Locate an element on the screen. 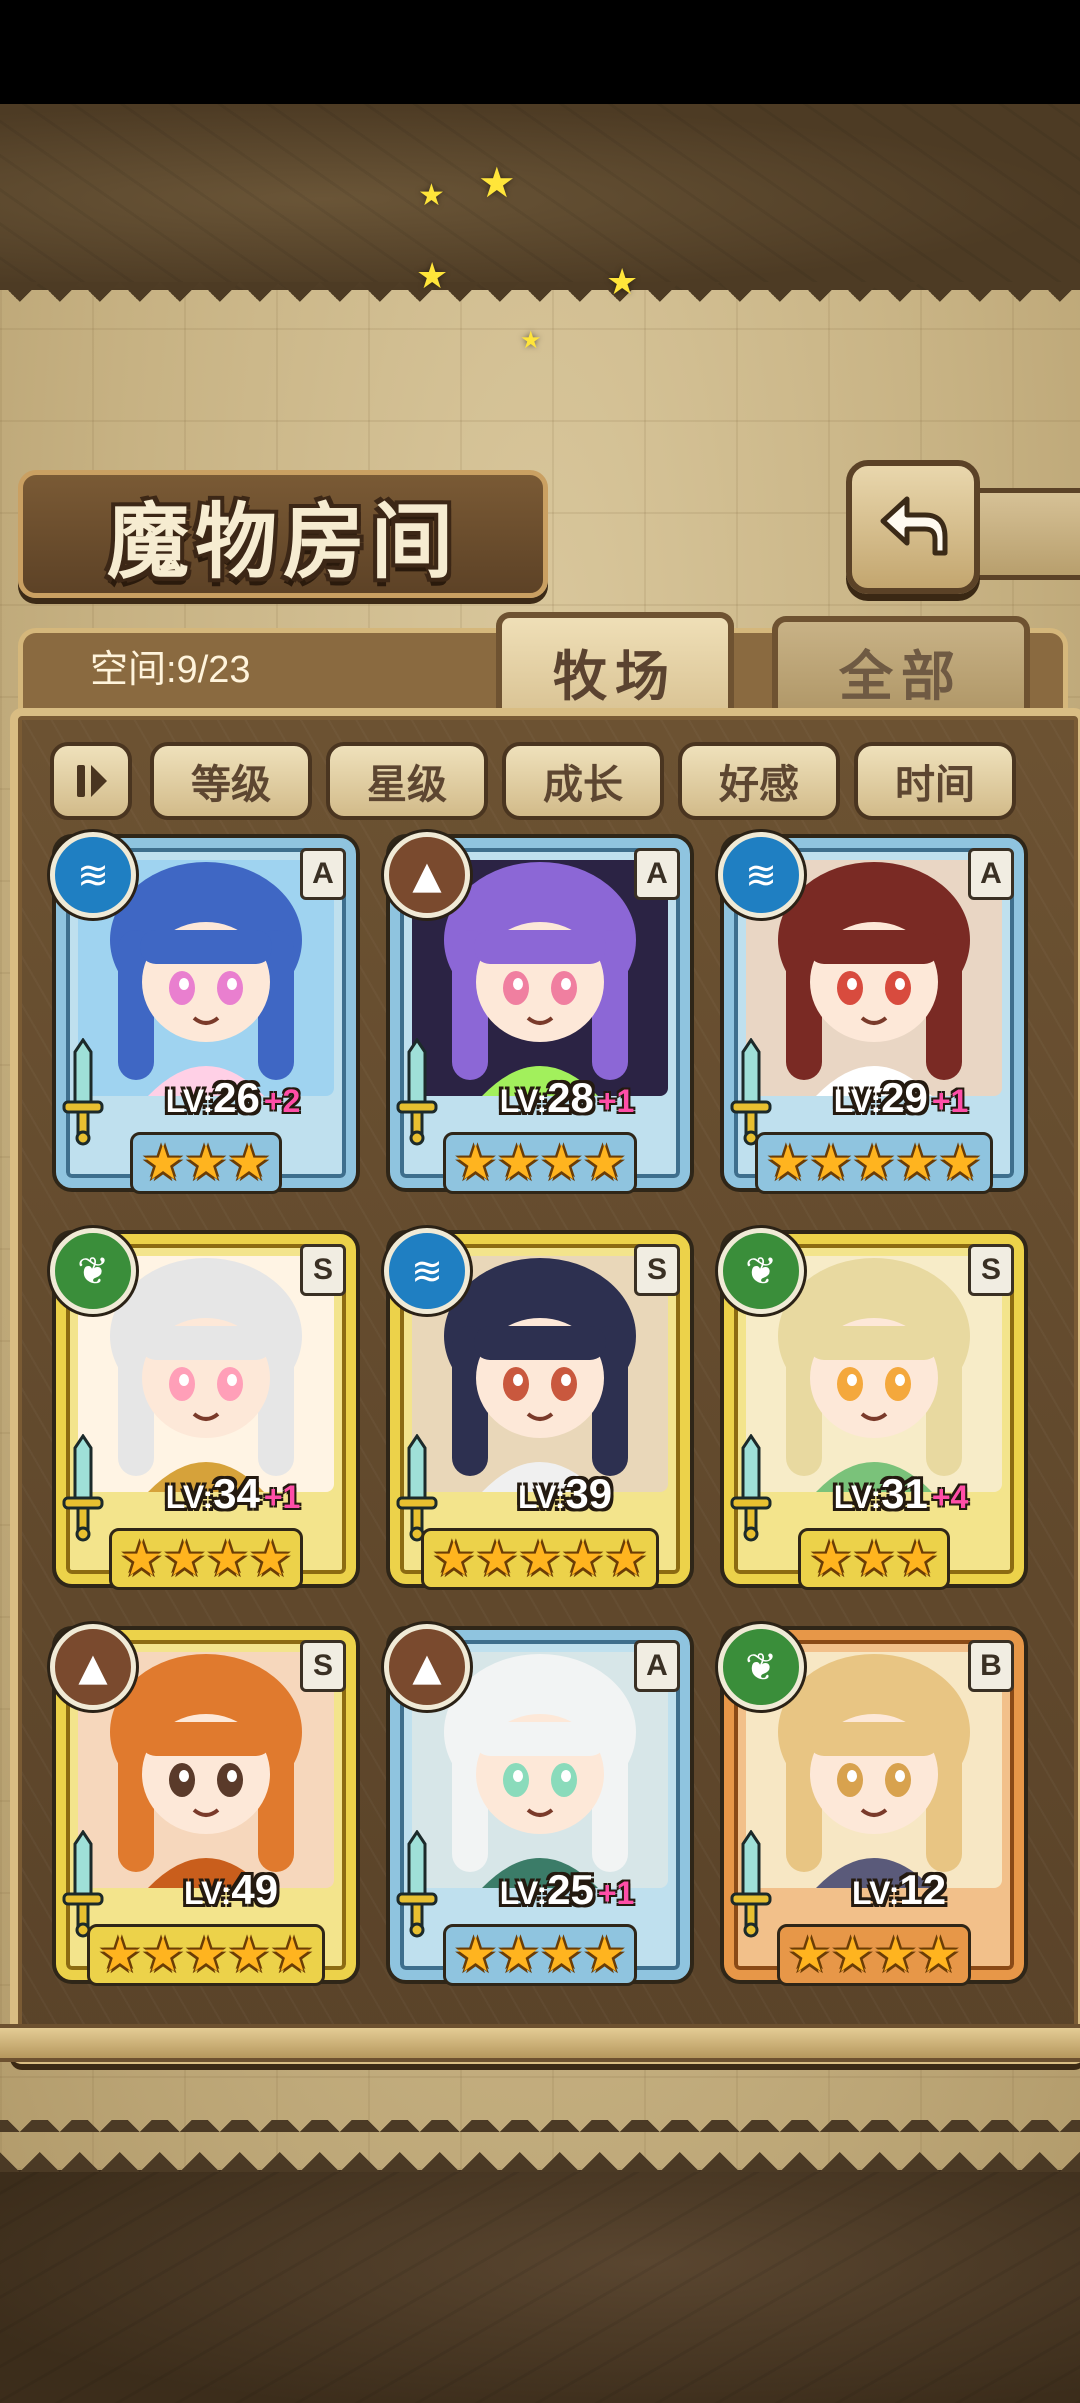 The height and width of the screenshot is (2403, 1080). monster-card: ❦ S LV: 34 +1 ★ ★ ★ ★ is located at coordinates (203, 1409).